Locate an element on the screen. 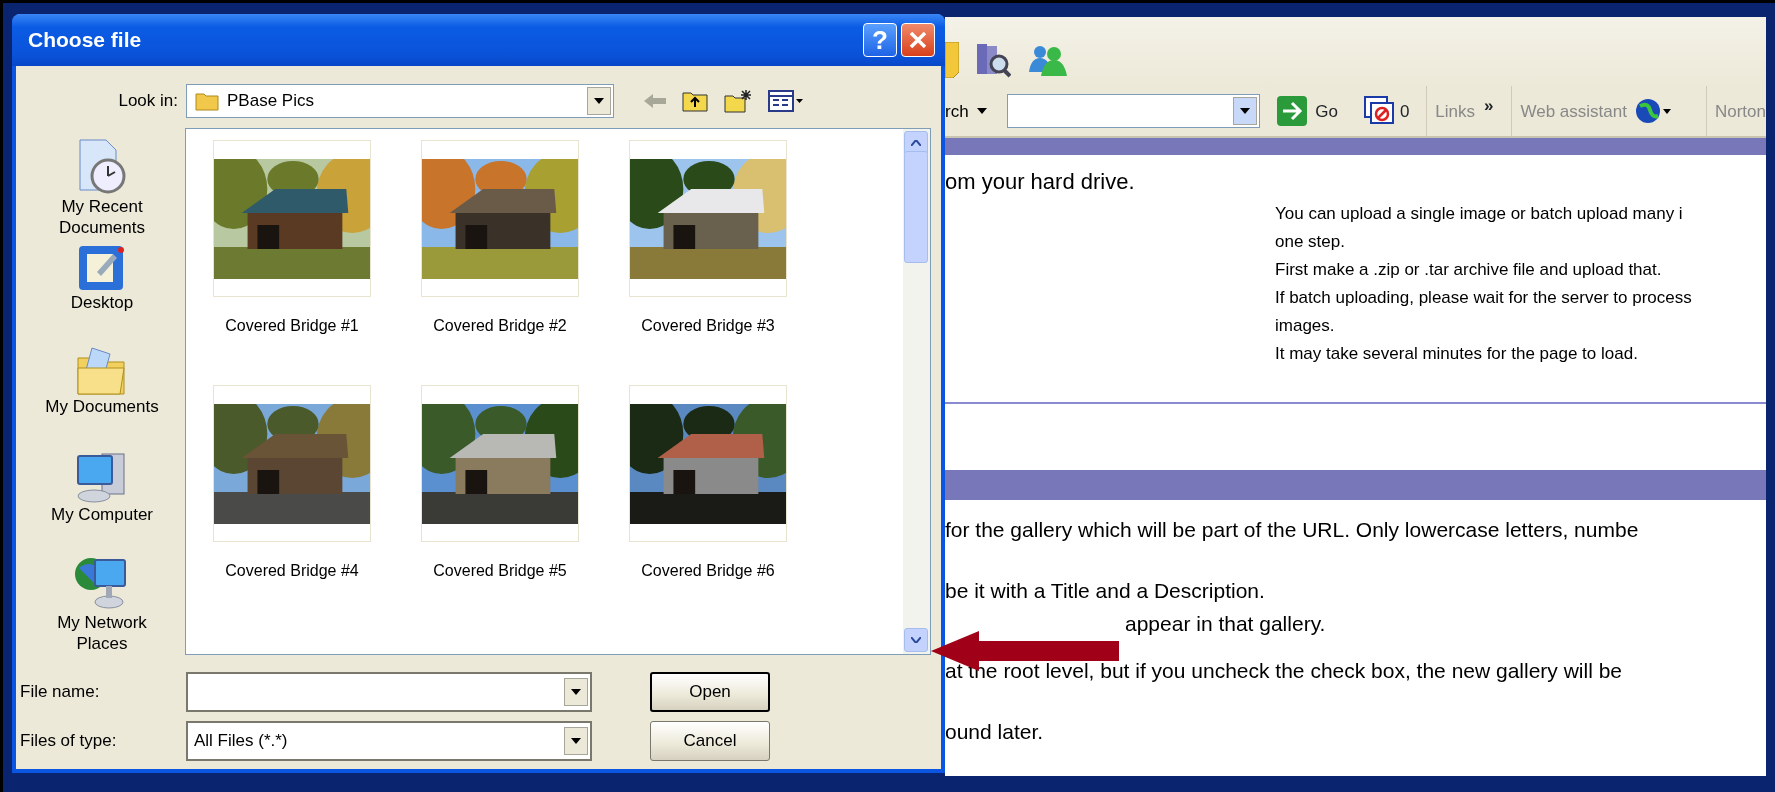  down-caret-icon is located at coordinates (916, 640).